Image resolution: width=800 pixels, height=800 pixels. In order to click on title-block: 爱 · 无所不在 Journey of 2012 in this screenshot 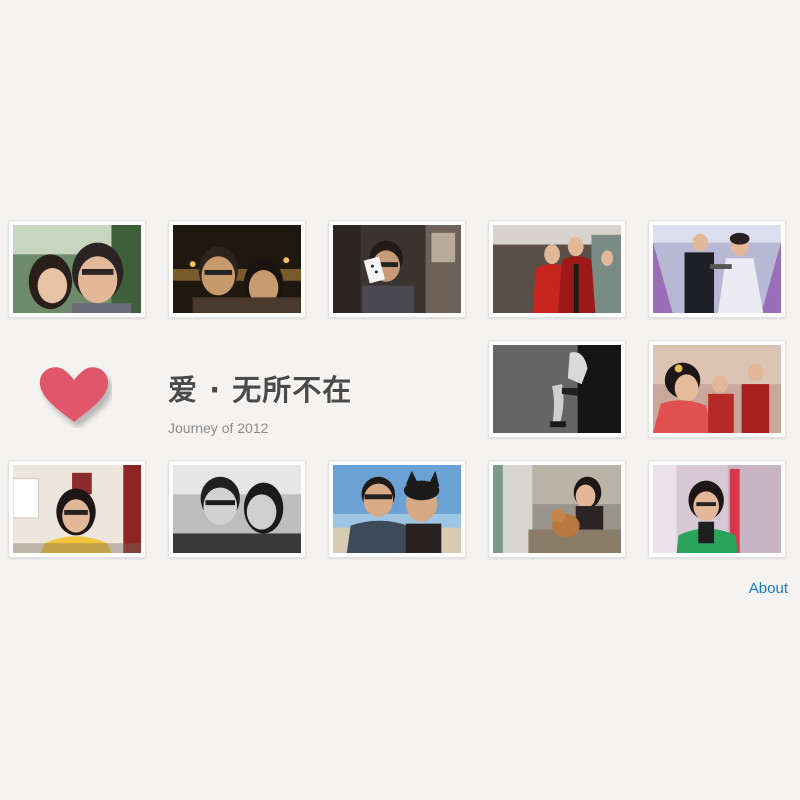, I will do `click(260, 404)`.